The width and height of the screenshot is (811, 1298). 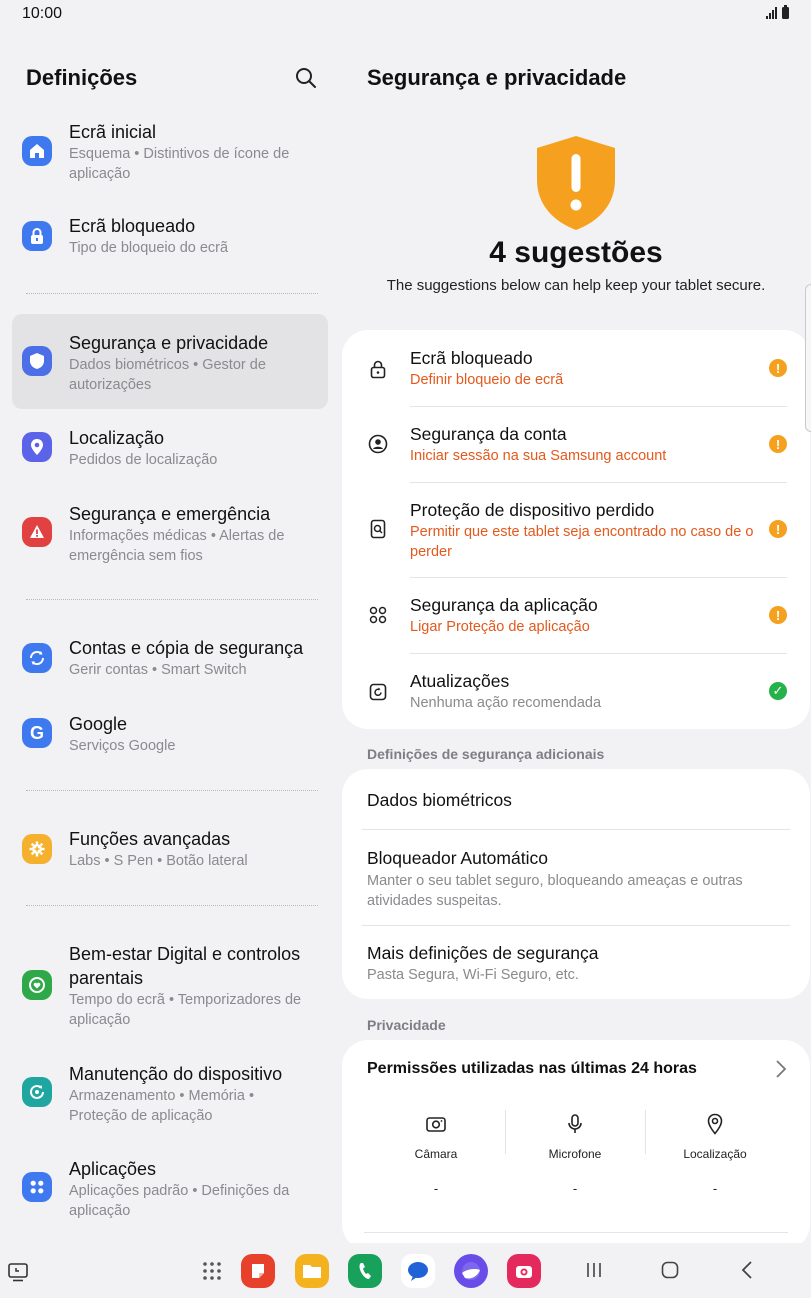 What do you see at coordinates (538, 456) in the screenshot?
I see `suggestion-subtitle: Iniciar sessão na sua Samsung account` at bounding box center [538, 456].